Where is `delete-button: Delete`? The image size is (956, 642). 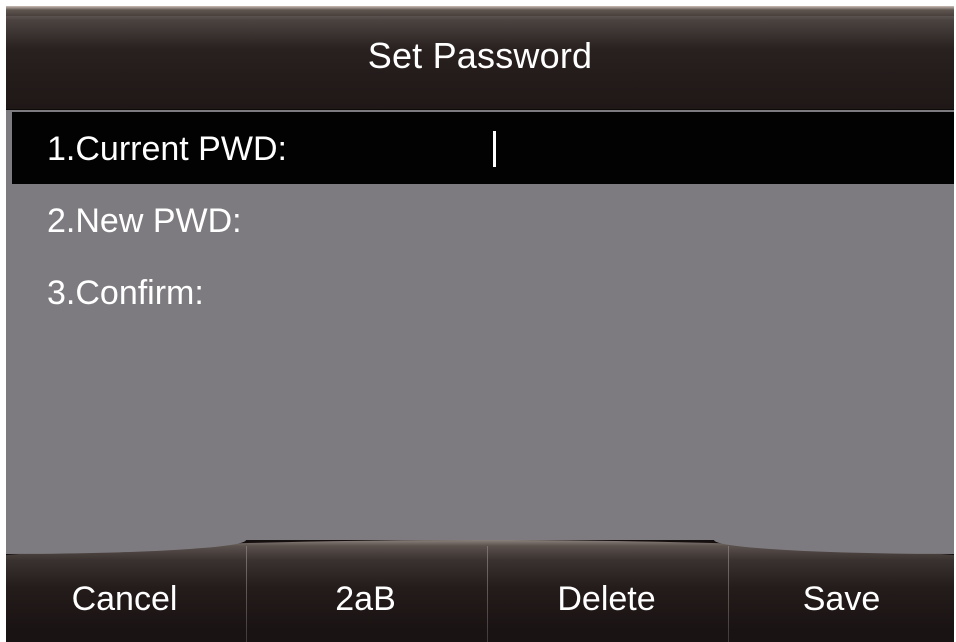 delete-button: Delete is located at coordinates (606, 591).